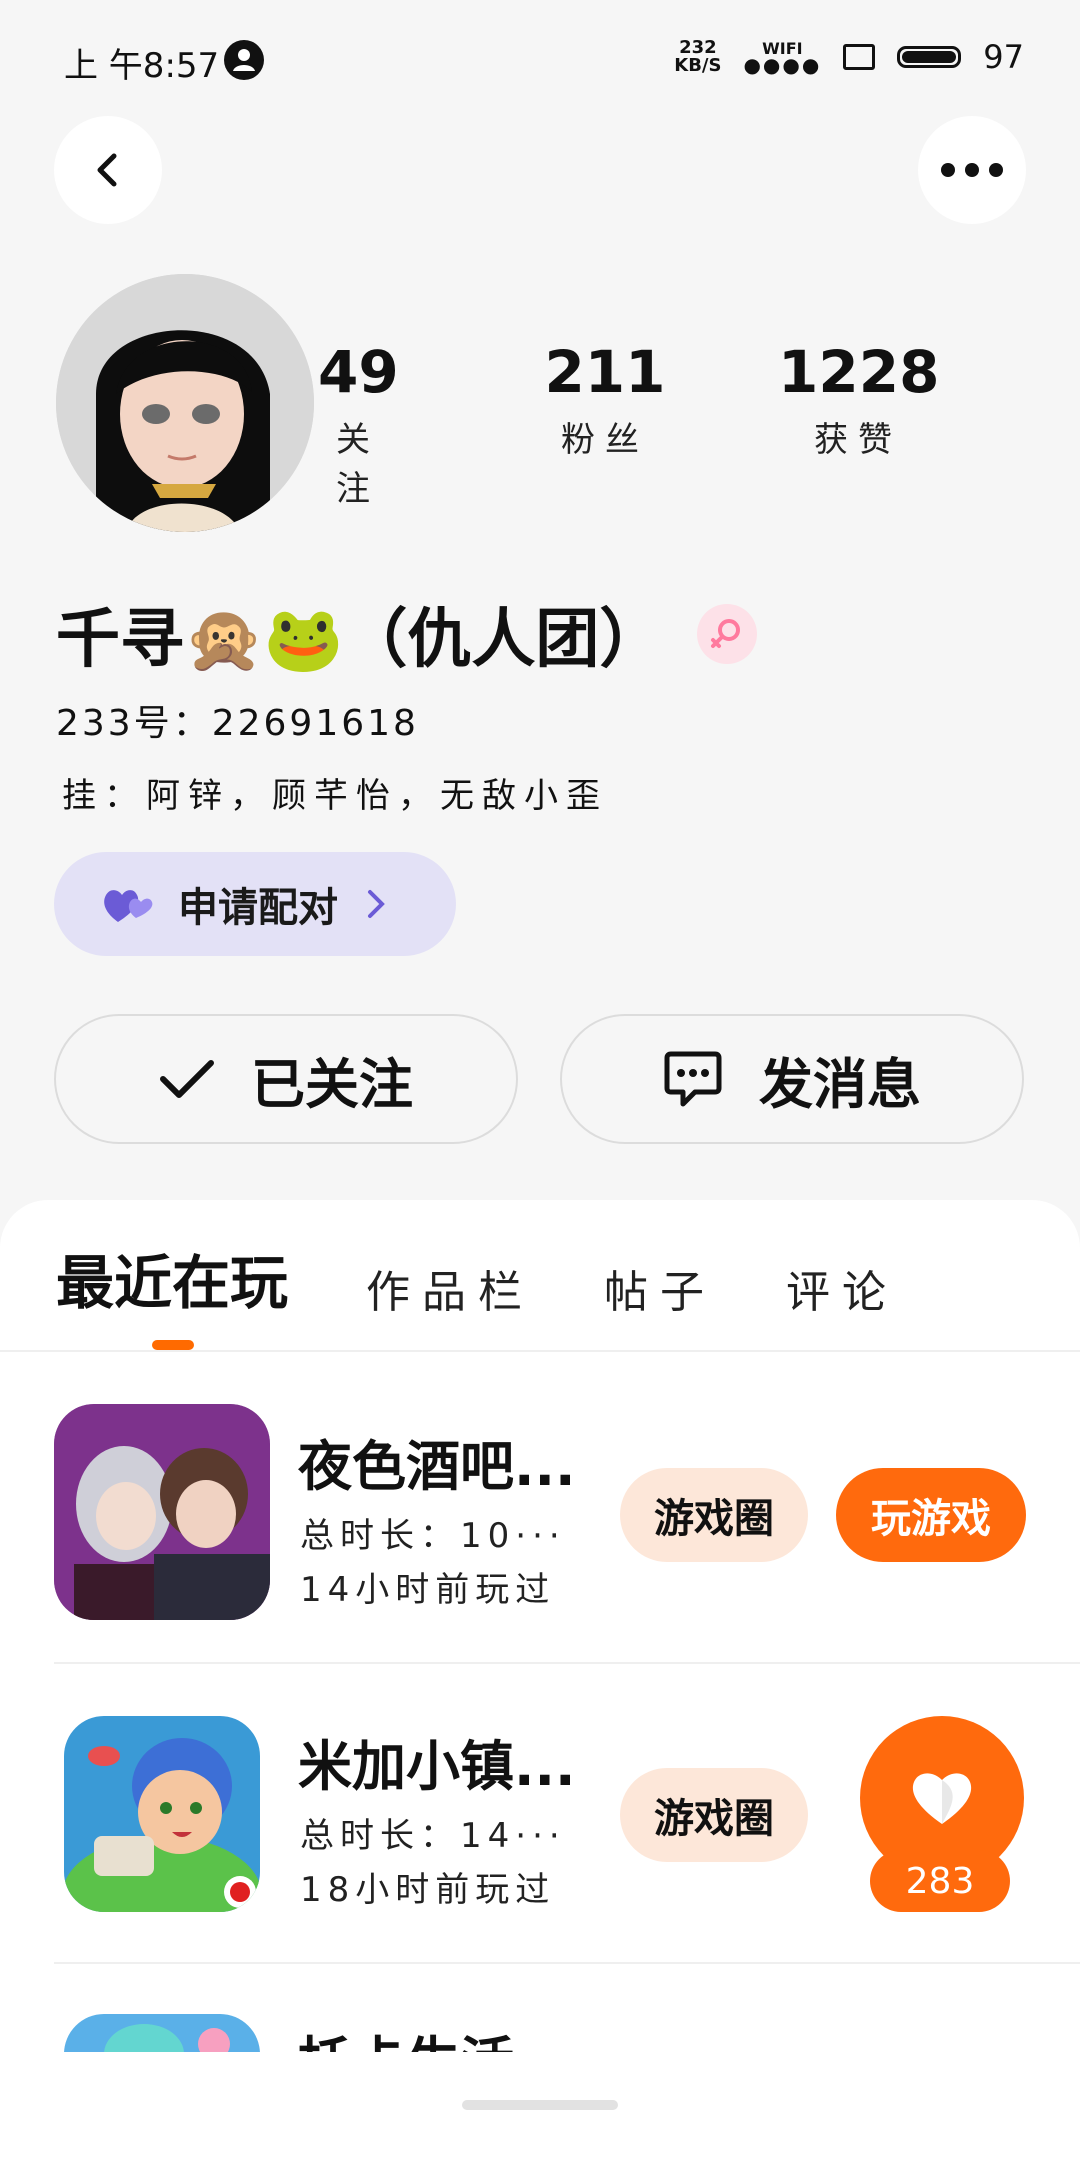 The image size is (1080, 2160). Describe the element at coordinates (792, 1079) in the screenshot. I see `message-button: 发消息` at that location.